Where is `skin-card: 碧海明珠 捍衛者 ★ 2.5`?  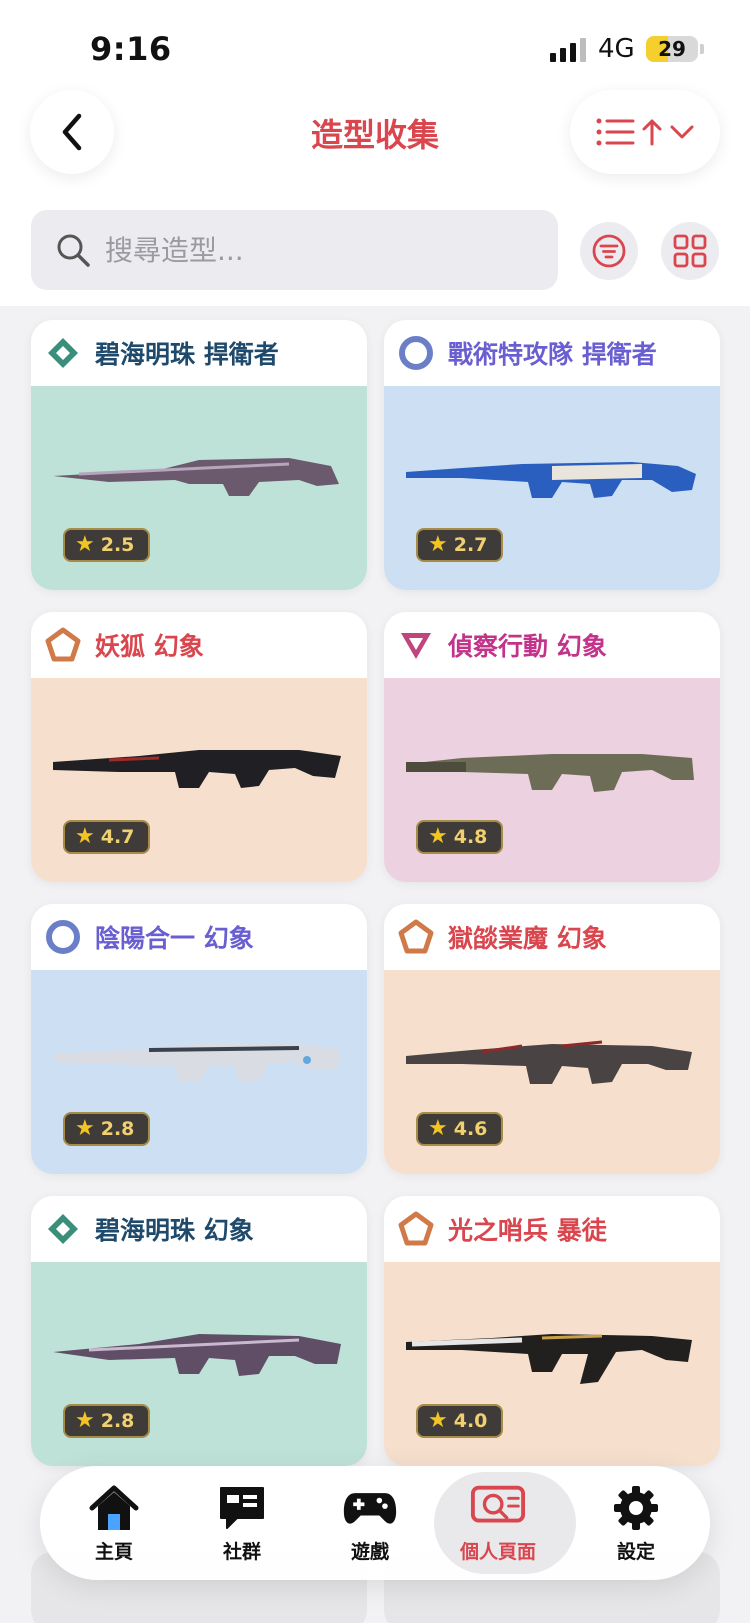
skin-card: 碧海明珠 捍衛者 ★ 2.5 is located at coordinates (199, 455).